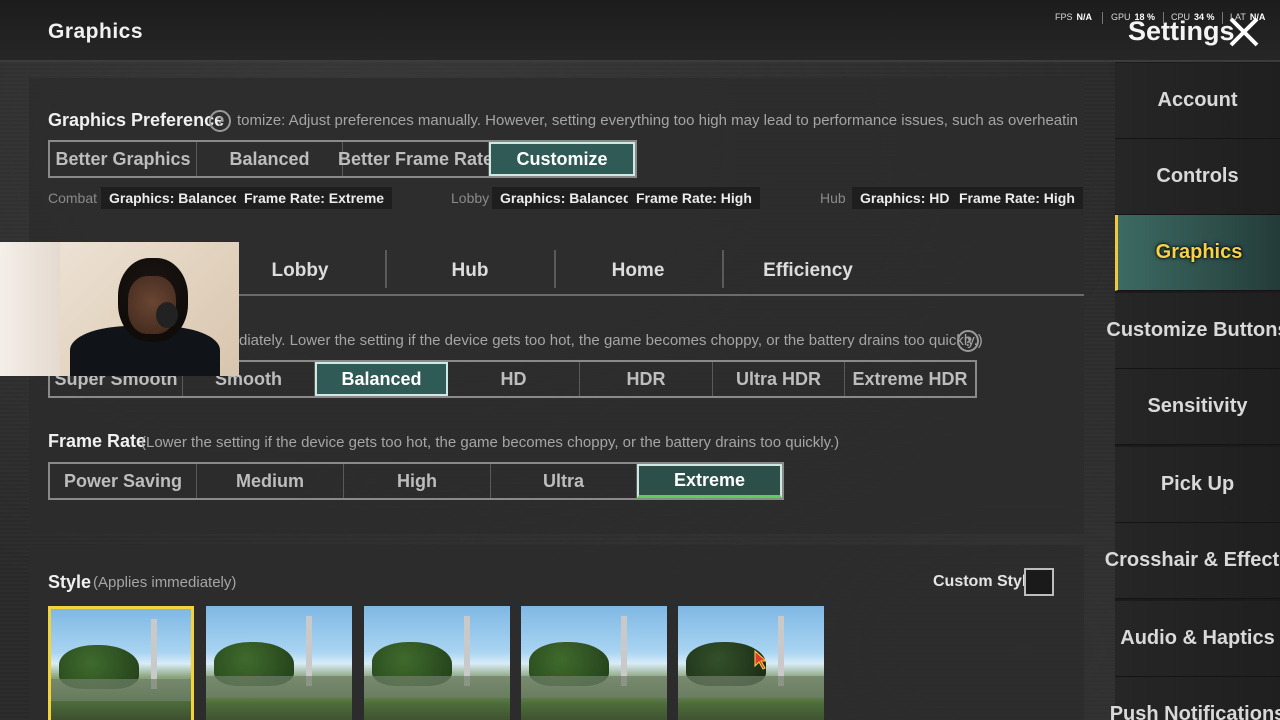  Describe the element at coordinates (808, 271) in the screenshot. I see `tab-efficiency: Efficiency` at that location.